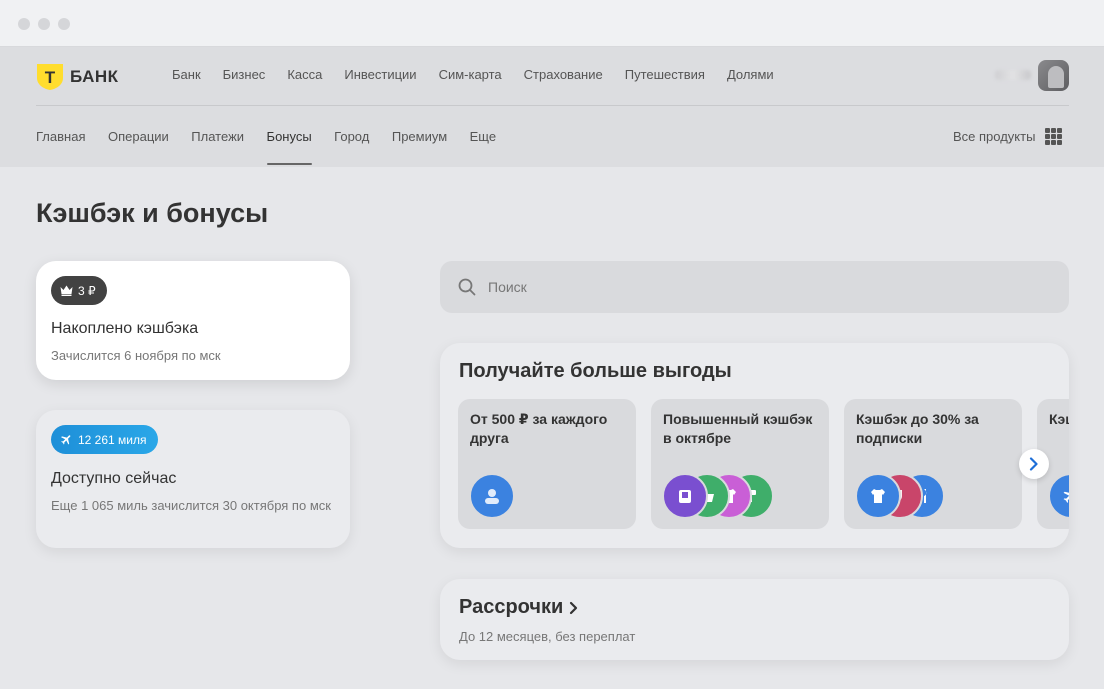 This screenshot has height=689, width=1104. I want to click on top-nav-item-business: Бизнес, so click(244, 74).